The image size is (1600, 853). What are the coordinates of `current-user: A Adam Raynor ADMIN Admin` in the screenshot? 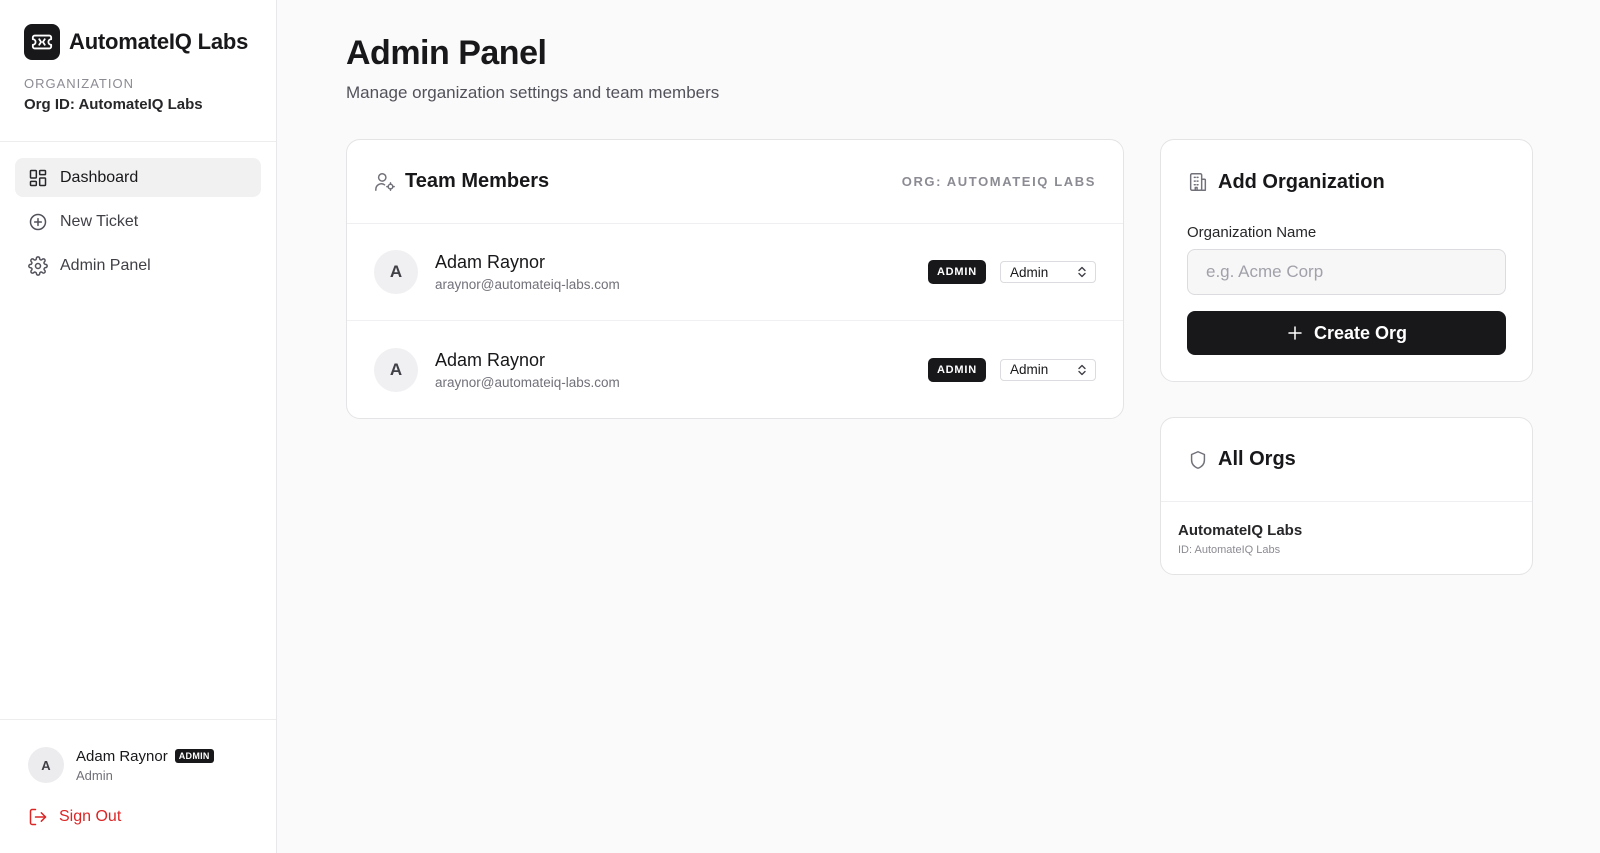 It's located at (138, 765).